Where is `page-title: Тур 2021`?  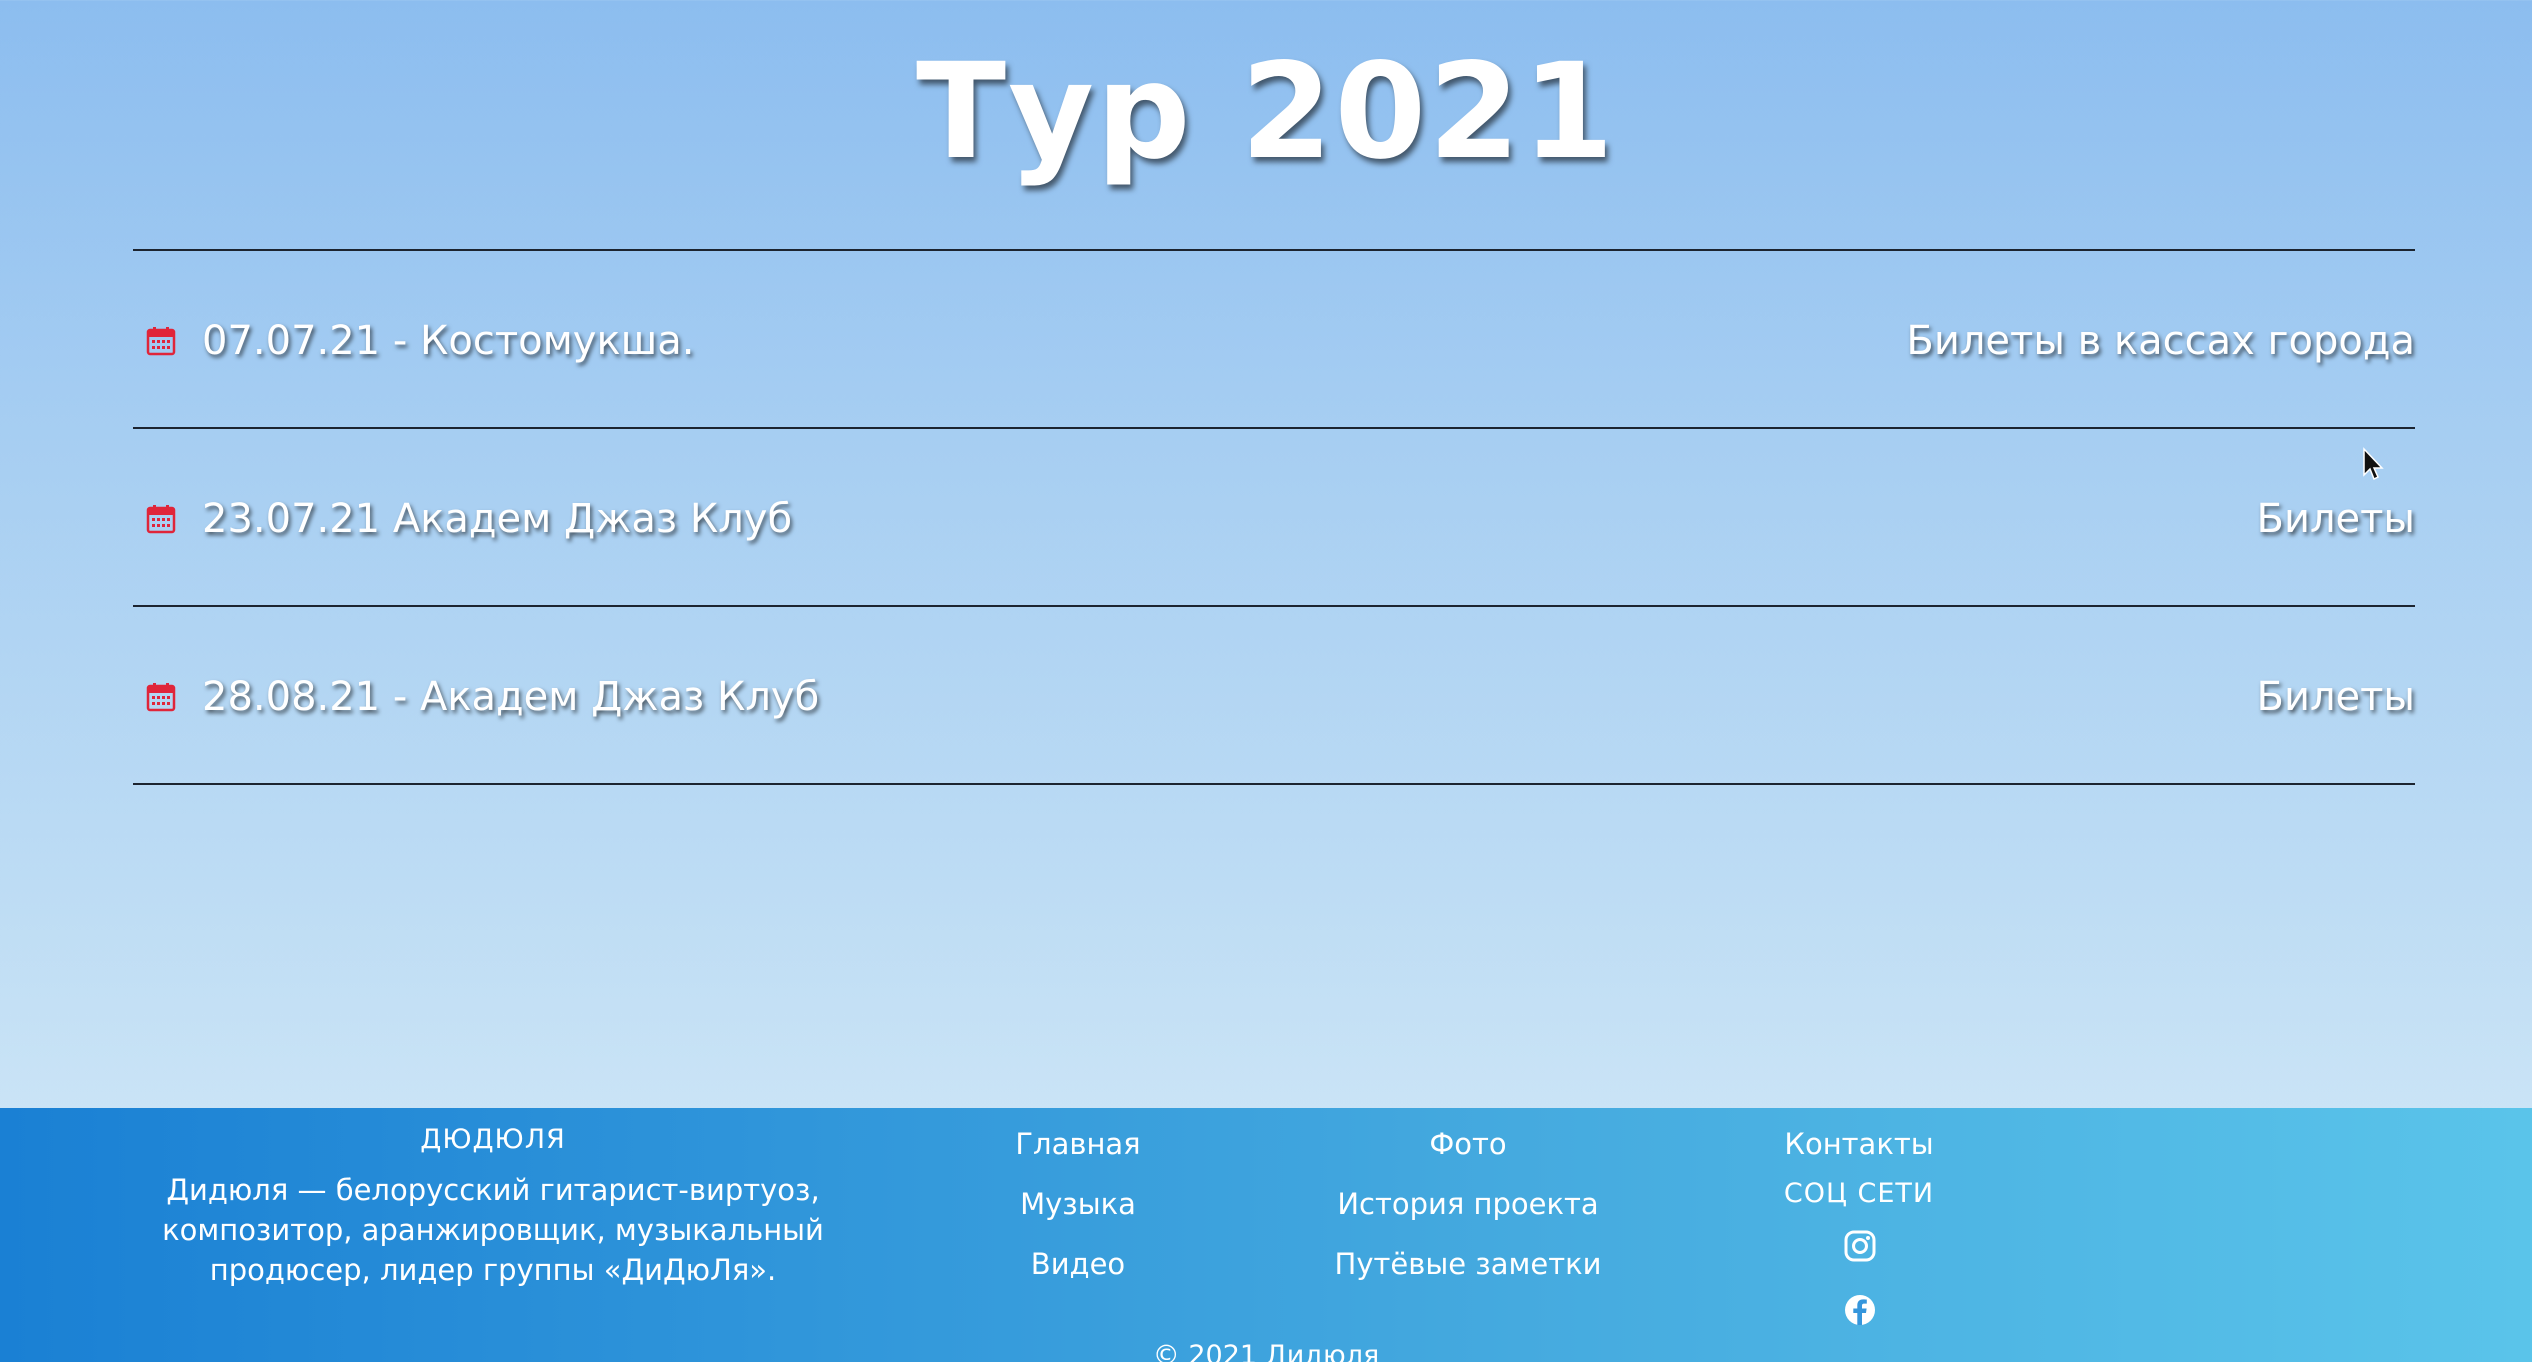
page-title: Тур 2021 is located at coordinates (1266, 112).